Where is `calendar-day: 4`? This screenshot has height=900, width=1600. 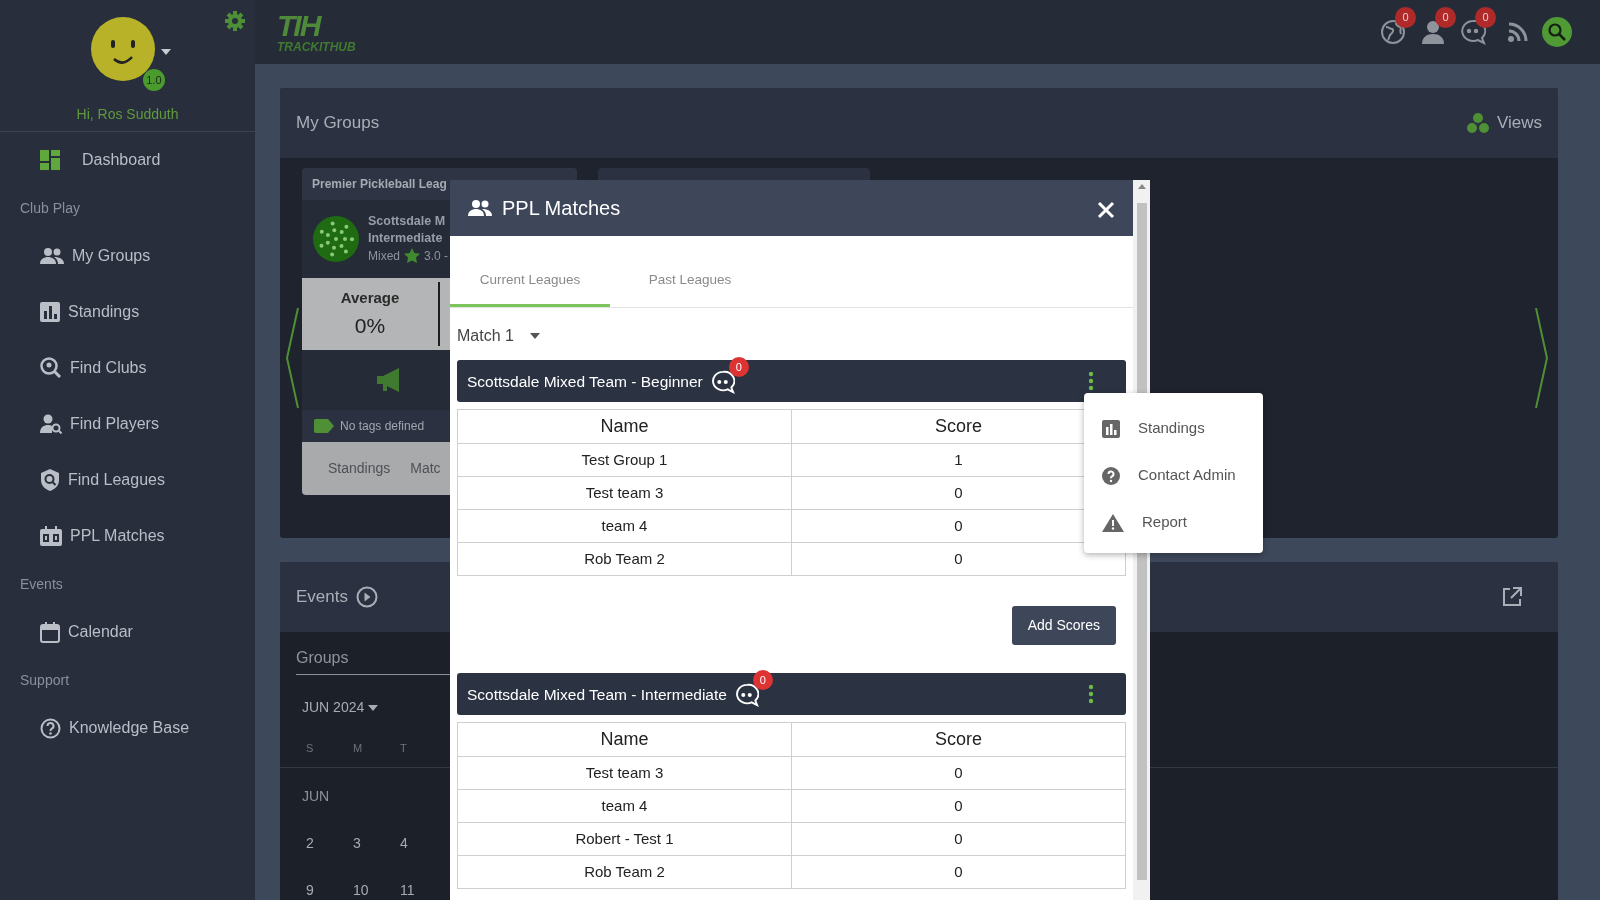
calendar-day: 4 is located at coordinates (413, 843).